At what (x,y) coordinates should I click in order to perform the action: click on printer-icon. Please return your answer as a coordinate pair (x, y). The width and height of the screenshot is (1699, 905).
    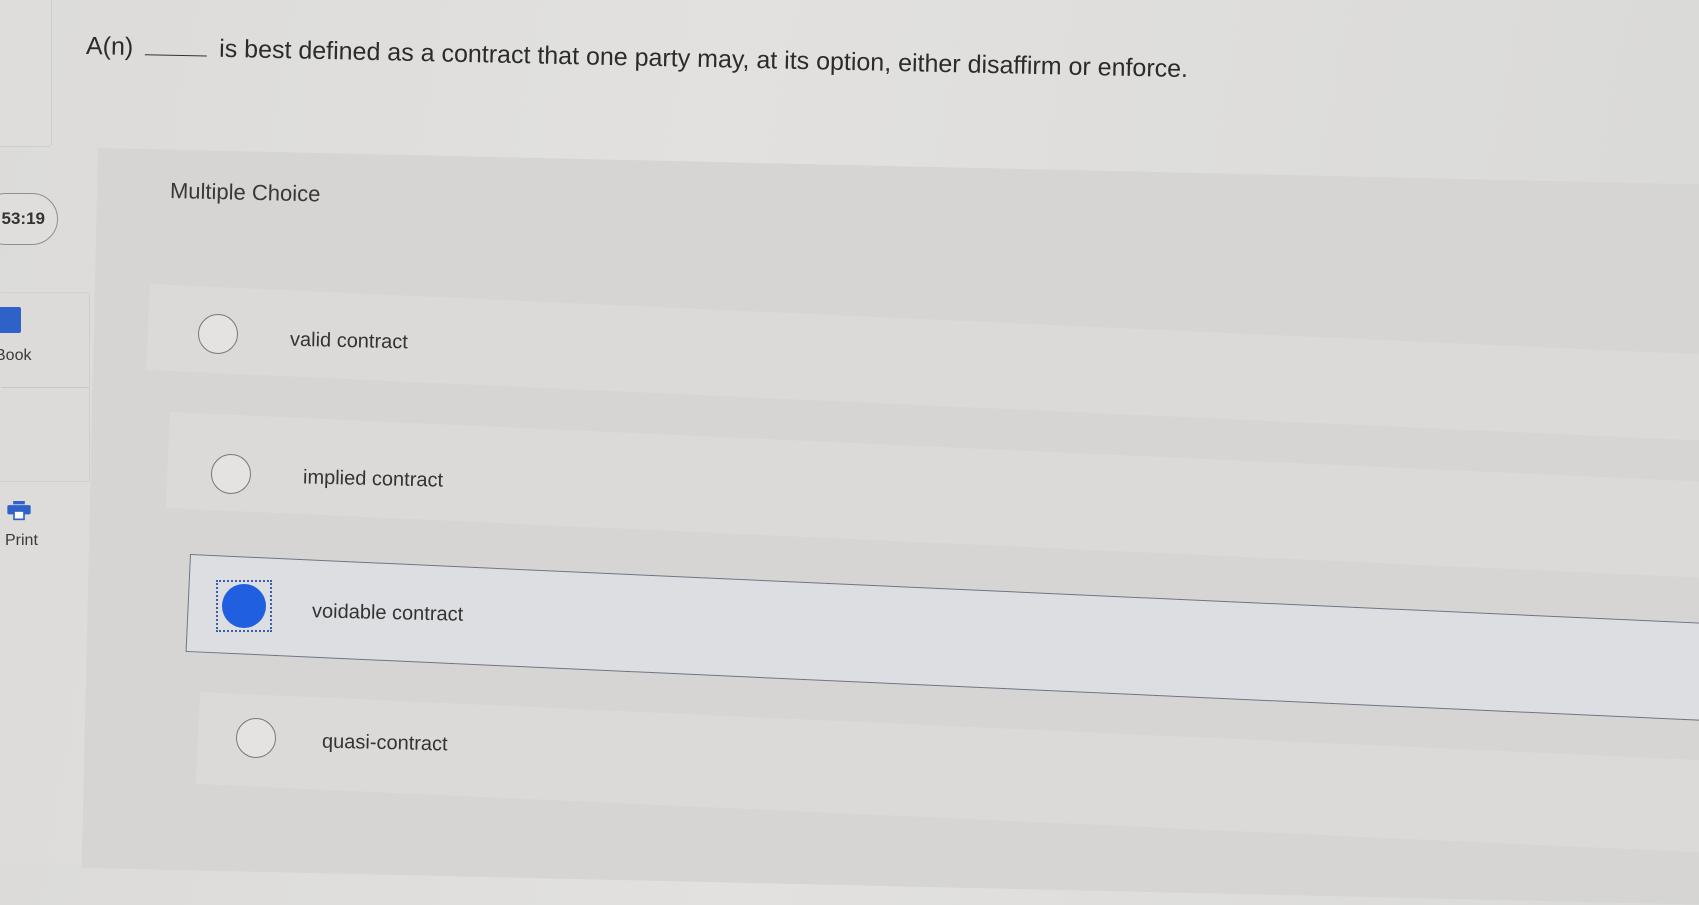
    Looking at the image, I should click on (19, 511).